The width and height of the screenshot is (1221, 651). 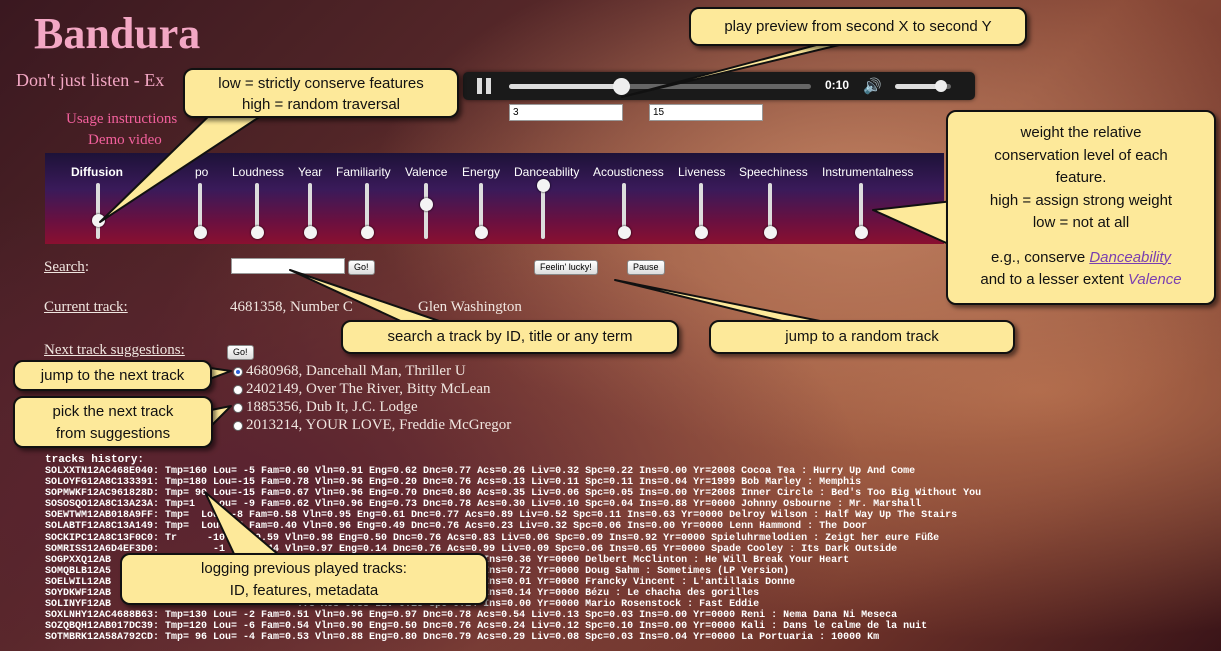 I want to click on pause-button: Pause, so click(x=646, y=267).